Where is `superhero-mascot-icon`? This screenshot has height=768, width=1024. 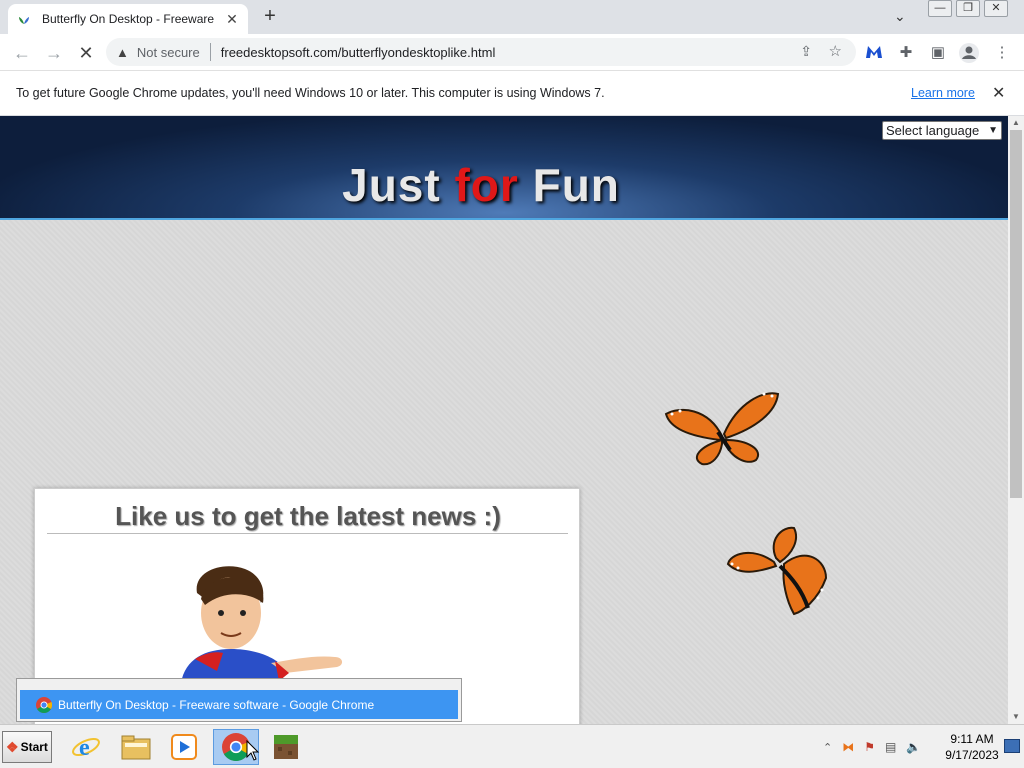
superhero-mascot-icon is located at coordinates (262, 624).